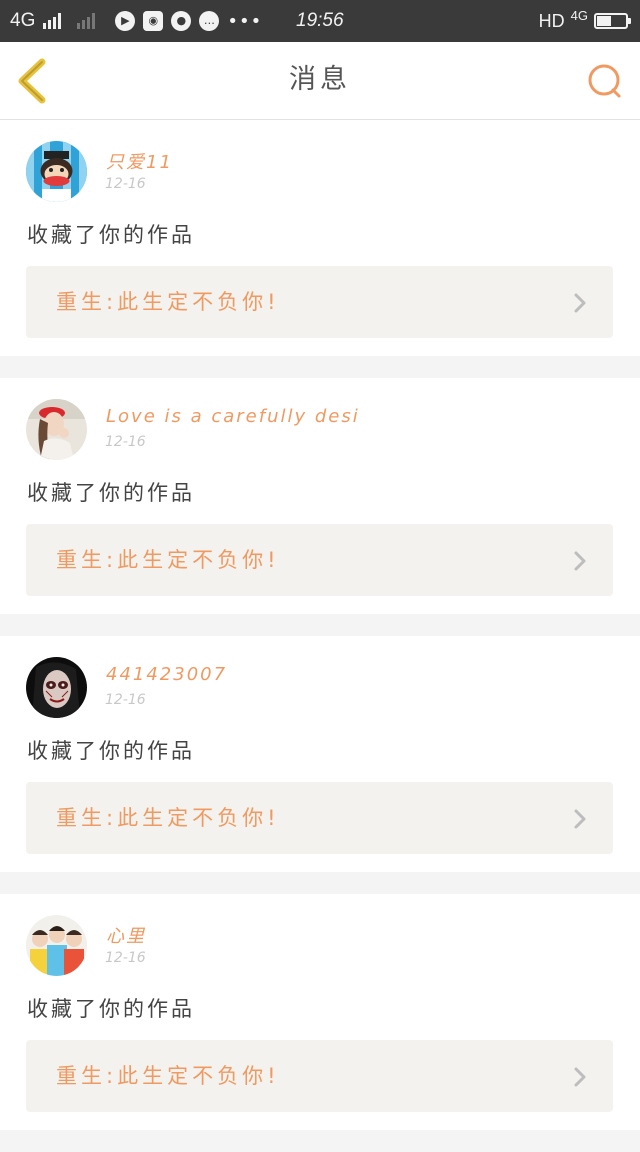  I want to click on clock: 19:56, so click(320, 20).